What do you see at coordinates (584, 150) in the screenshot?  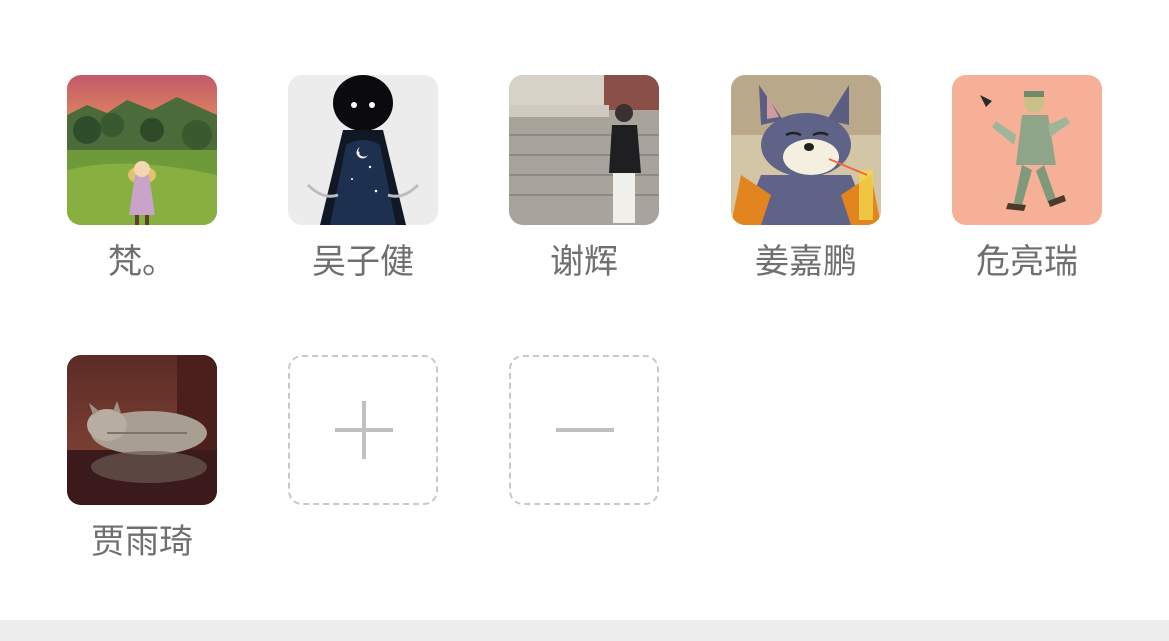 I see `person-by-stone-wall-avatar` at bounding box center [584, 150].